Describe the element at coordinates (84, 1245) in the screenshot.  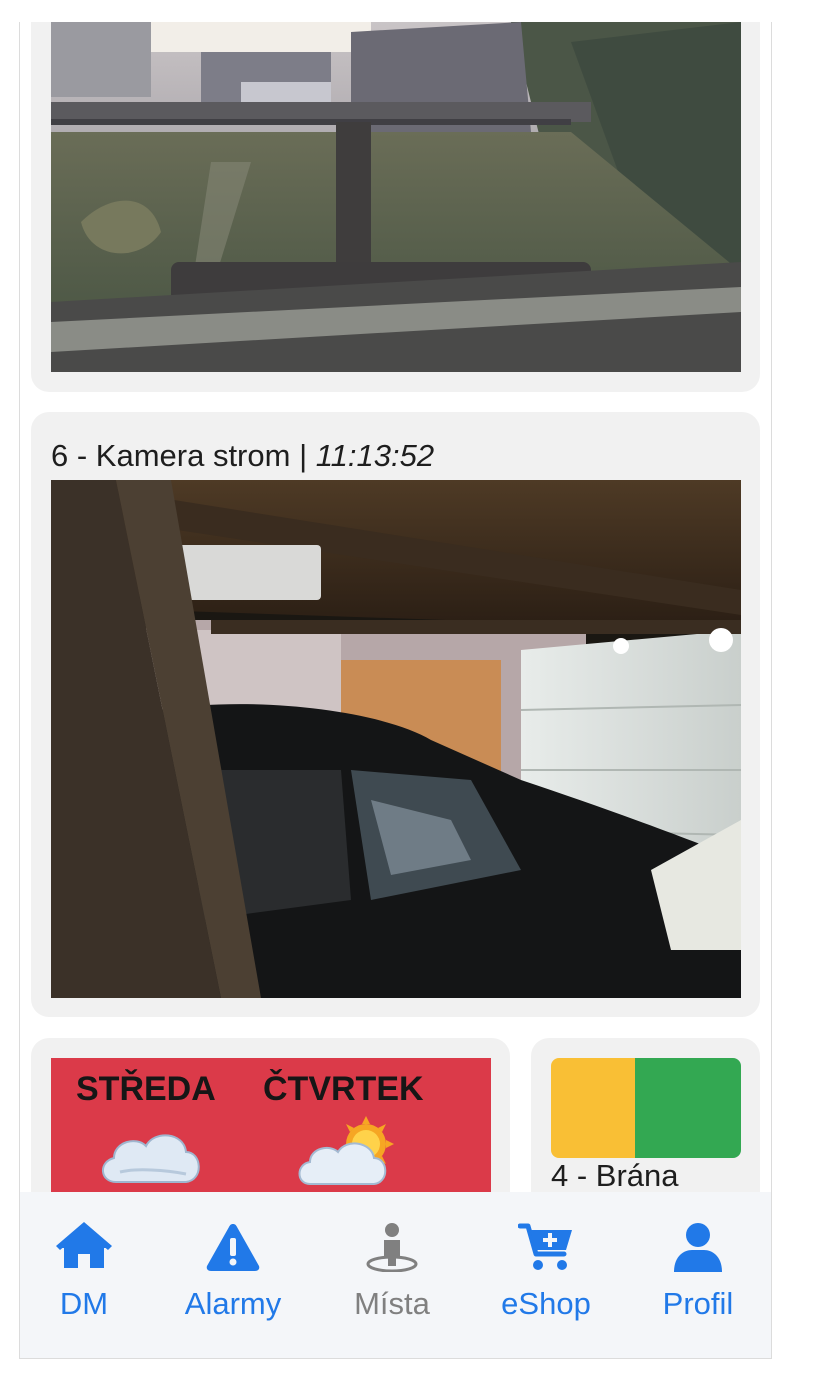
I see `home-icon` at that location.